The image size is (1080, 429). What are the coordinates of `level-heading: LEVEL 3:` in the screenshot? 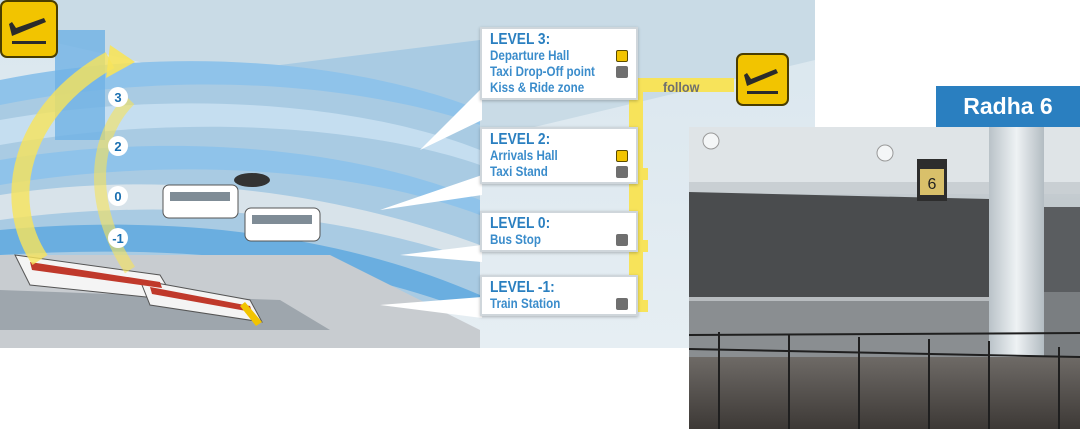 It's located at (520, 39).